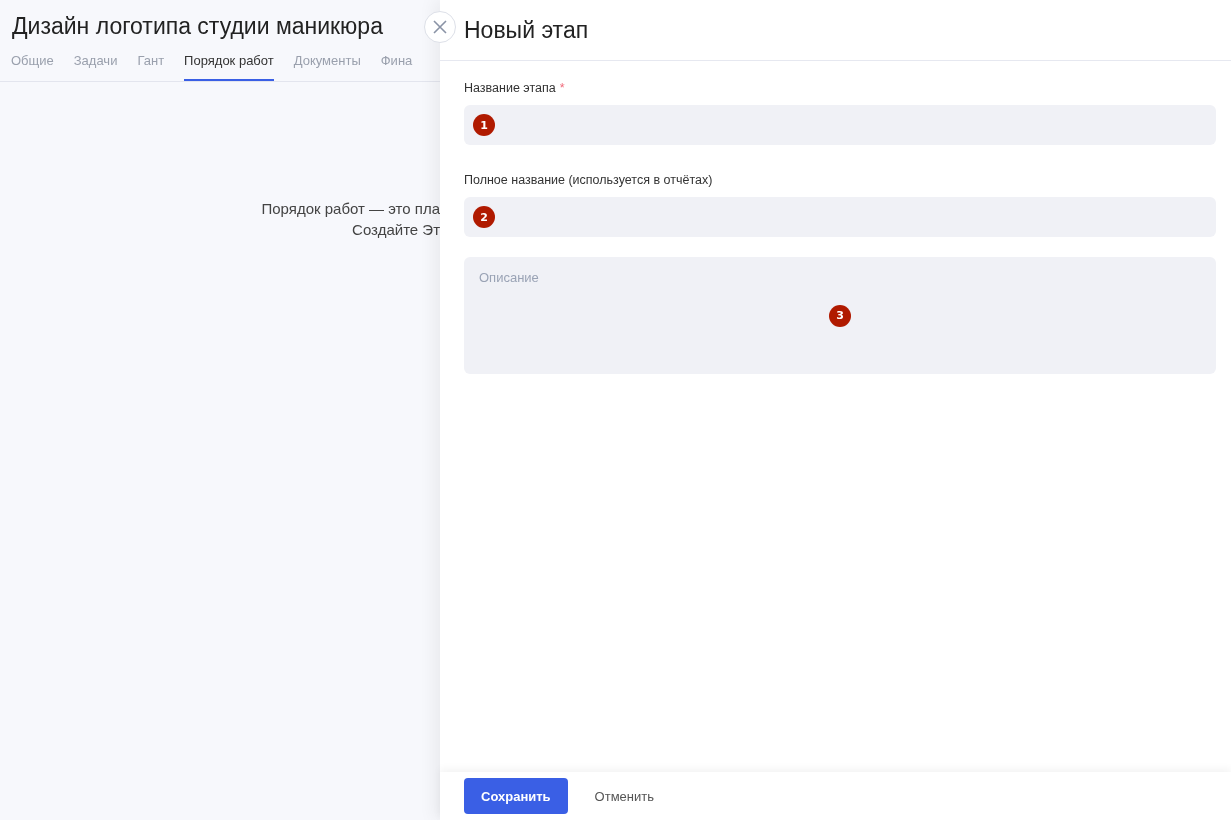 This screenshot has width=1231, height=820. I want to click on tab: Гант, so click(151, 65).